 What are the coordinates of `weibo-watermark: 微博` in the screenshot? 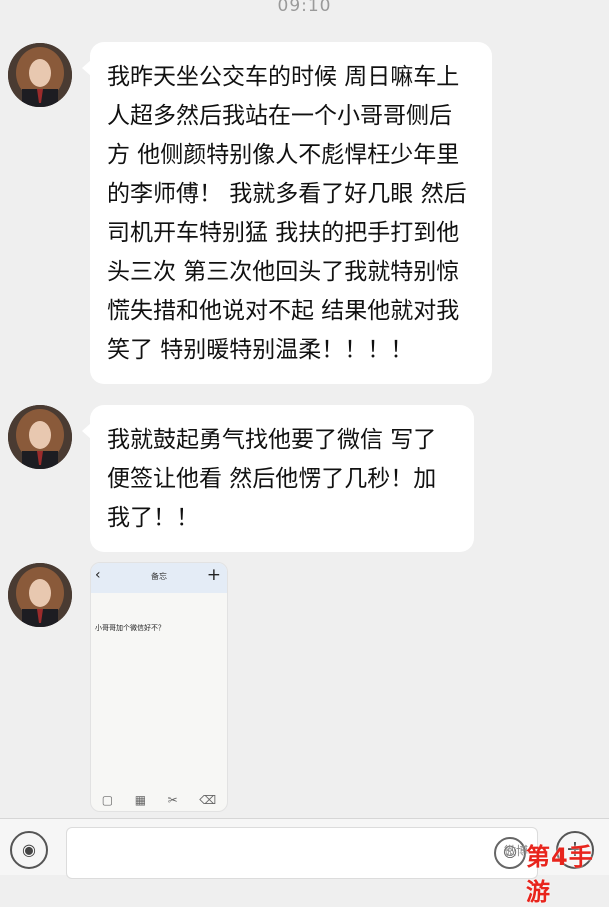 It's located at (516, 851).